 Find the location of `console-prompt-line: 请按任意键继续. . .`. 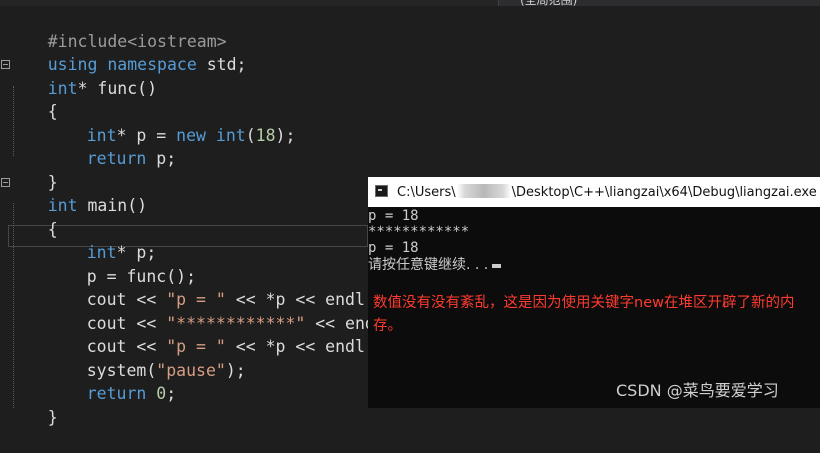

console-prompt-line: 请按任意键继续. . . is located at coordinates (435, 265).